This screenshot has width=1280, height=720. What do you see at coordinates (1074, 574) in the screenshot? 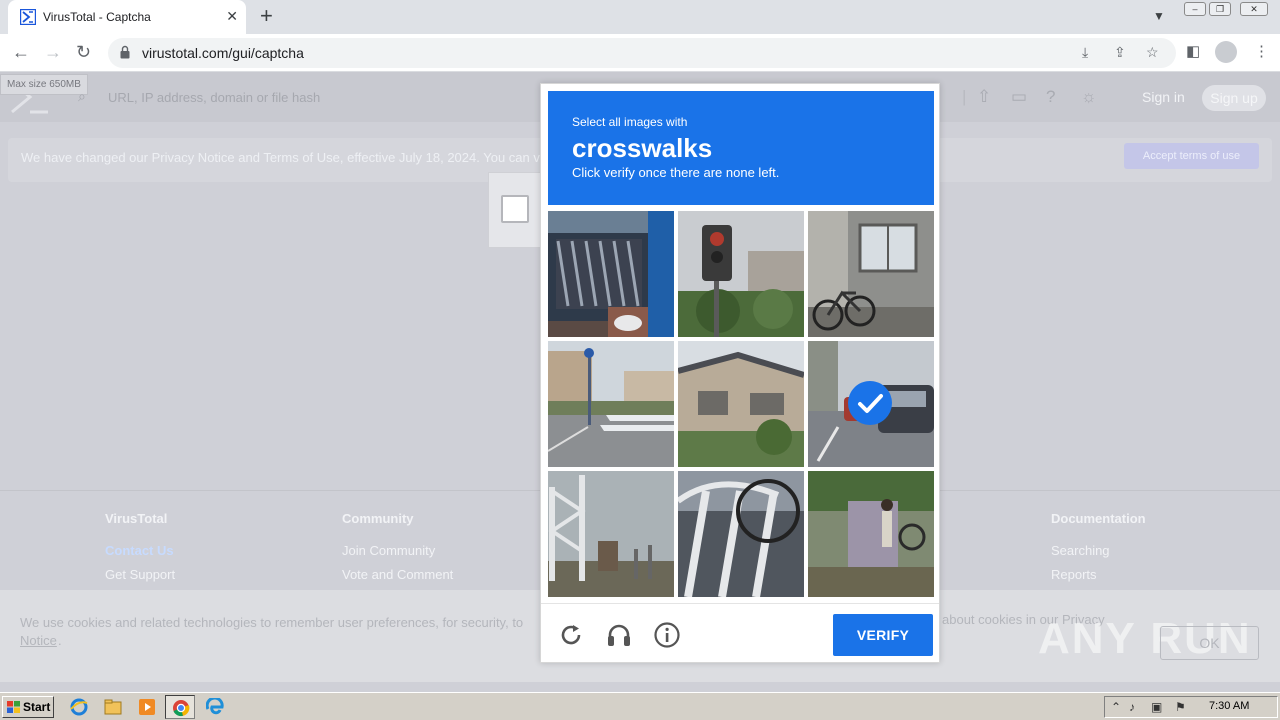
I see `footer-link-reports: Reports` at bounding box center [1074, 574].